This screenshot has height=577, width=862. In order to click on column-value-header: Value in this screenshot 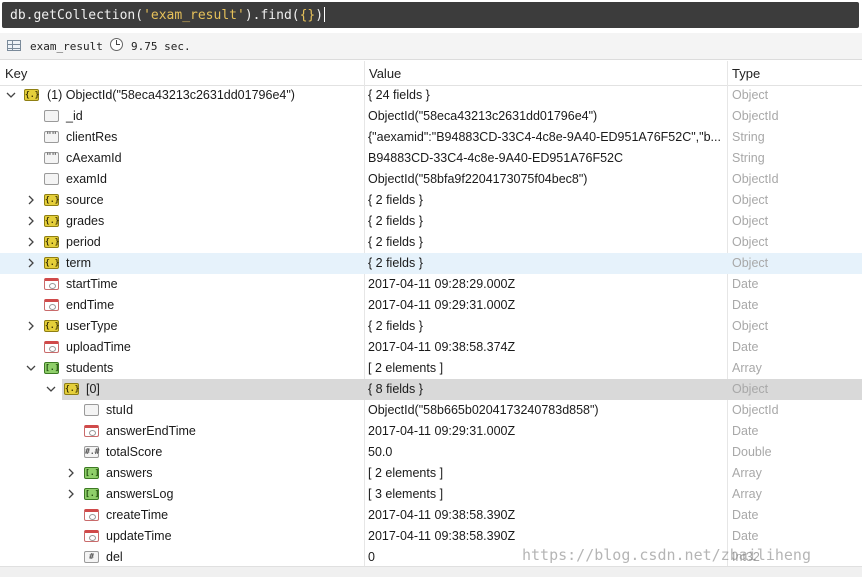, I will do `click(385, 73)`.